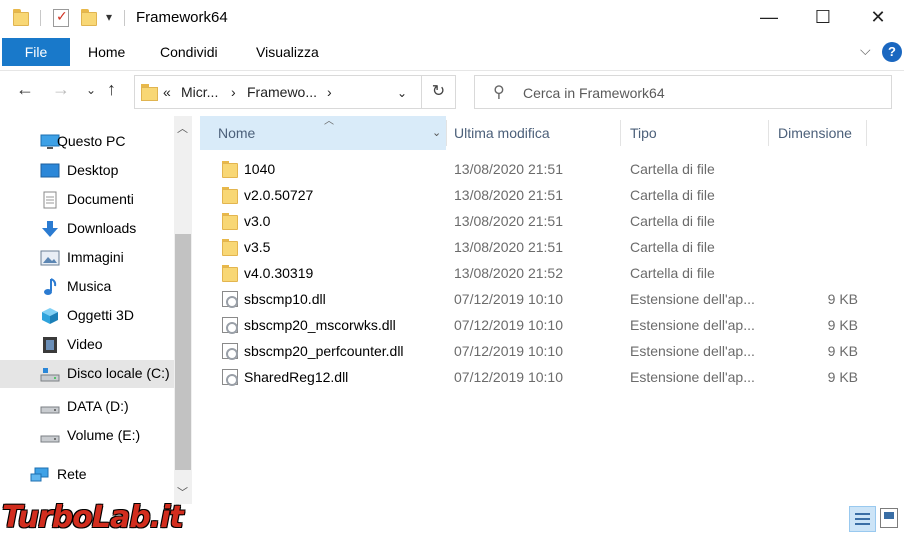 This screenshot has height=540, width=904. I want to click on scroll-up-chevron-icon: ︿, so click(182, 128).